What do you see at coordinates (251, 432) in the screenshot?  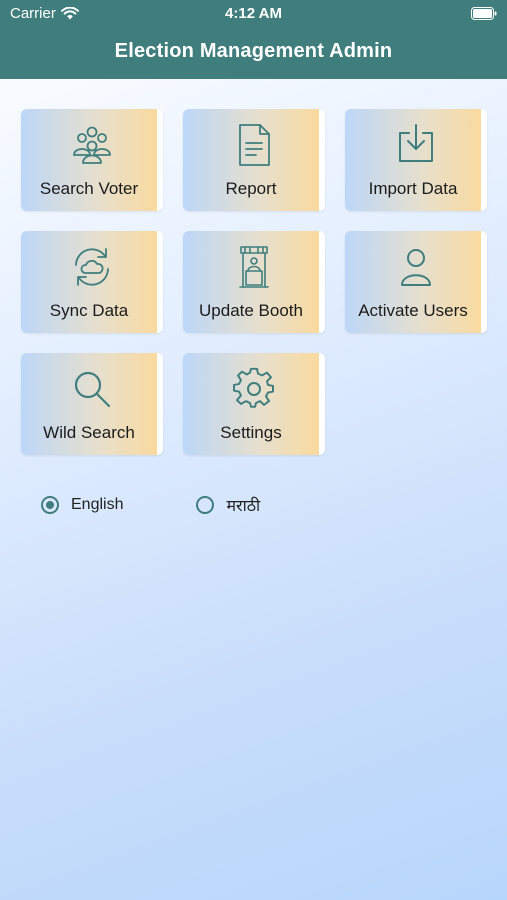 I see `tile-label: Settings` at bounding box center [251, 432].